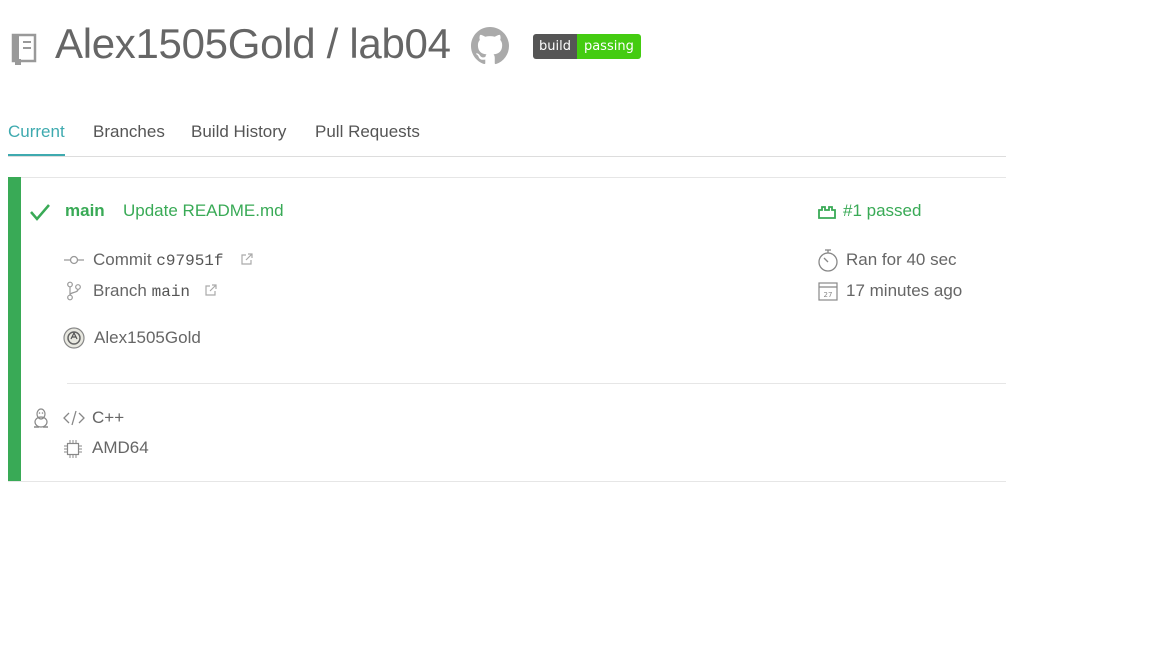  I want to click on build-duration: Ran for 40 sec, so click(901, 259).